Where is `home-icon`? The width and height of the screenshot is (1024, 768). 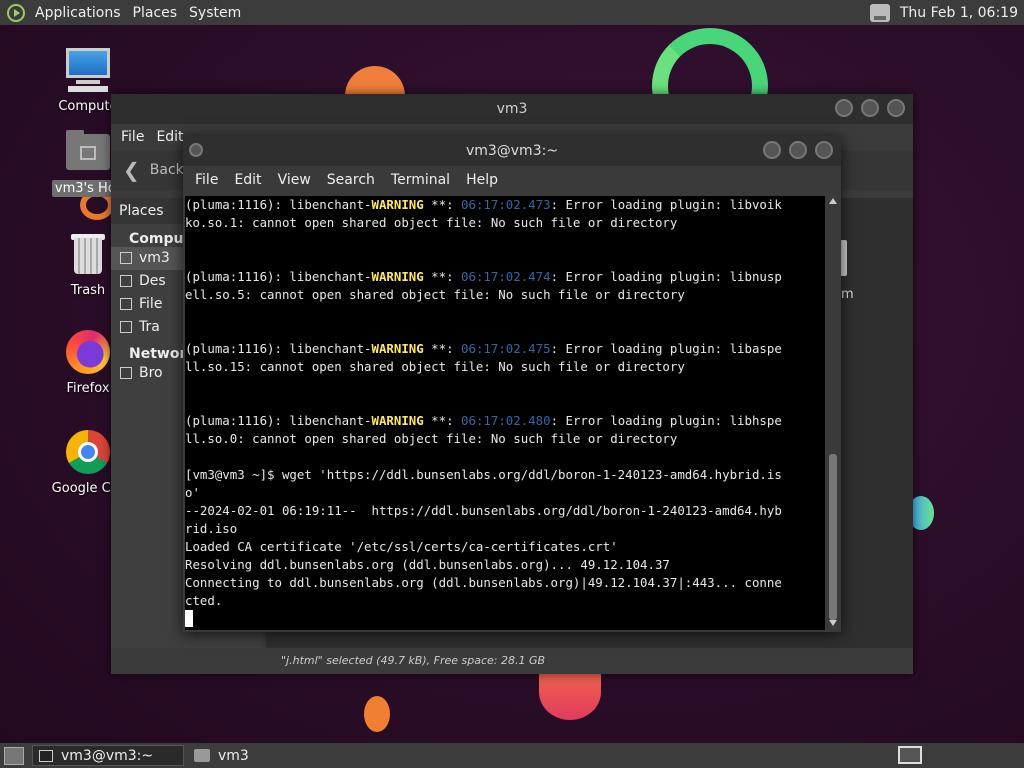
home-icon is located at coordinates (126, 258).